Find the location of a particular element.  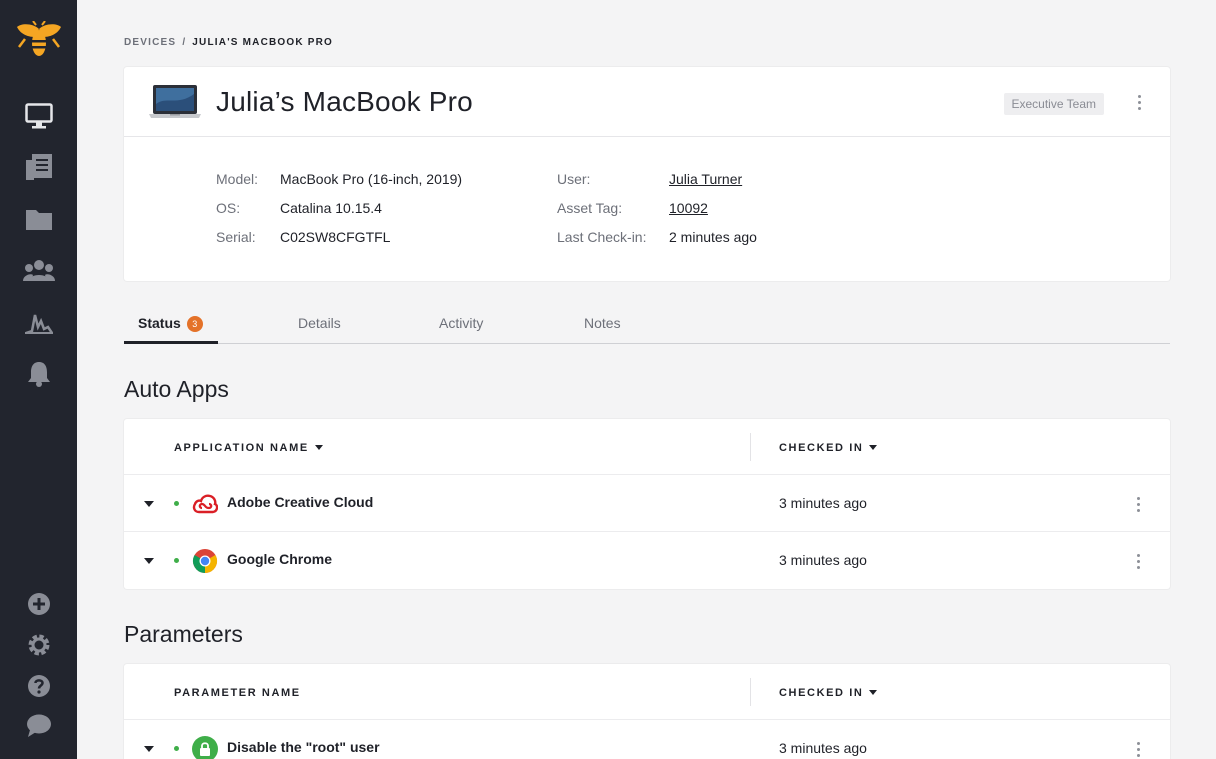

chat-icon is located at coordinates (39, 726).